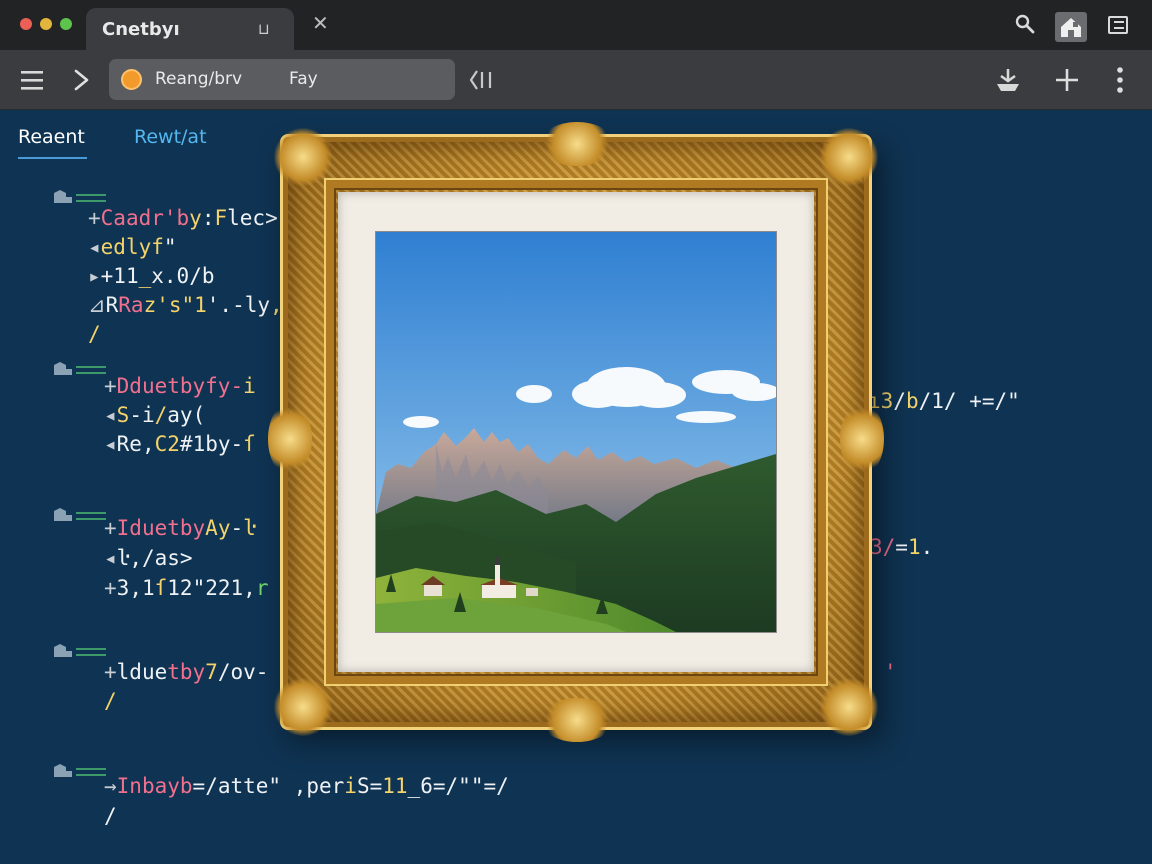  Describe the element at coordinates (97, 305) in the screenshot. I see `line-marker: ⊿` at that location.